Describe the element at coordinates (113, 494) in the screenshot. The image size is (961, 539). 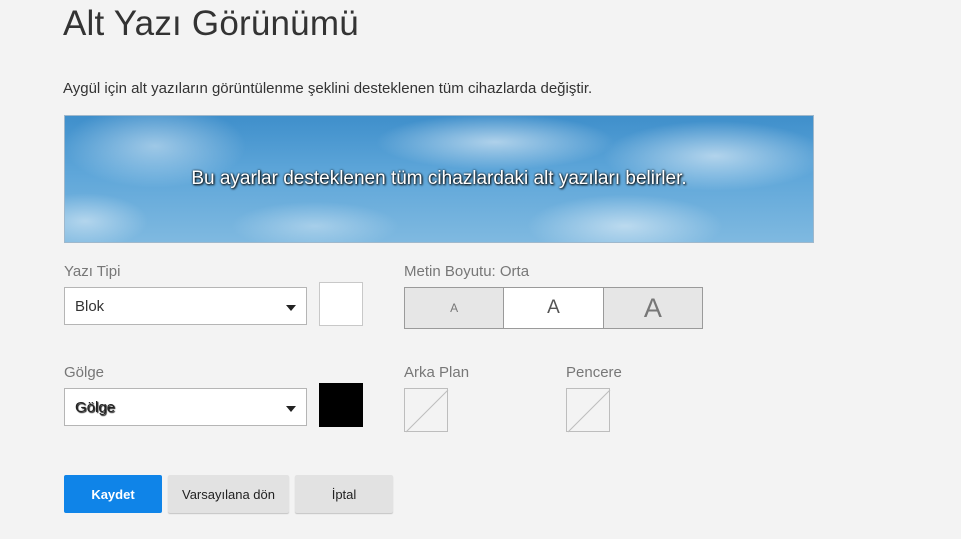
I see `save-button: Kaydet` at that location.